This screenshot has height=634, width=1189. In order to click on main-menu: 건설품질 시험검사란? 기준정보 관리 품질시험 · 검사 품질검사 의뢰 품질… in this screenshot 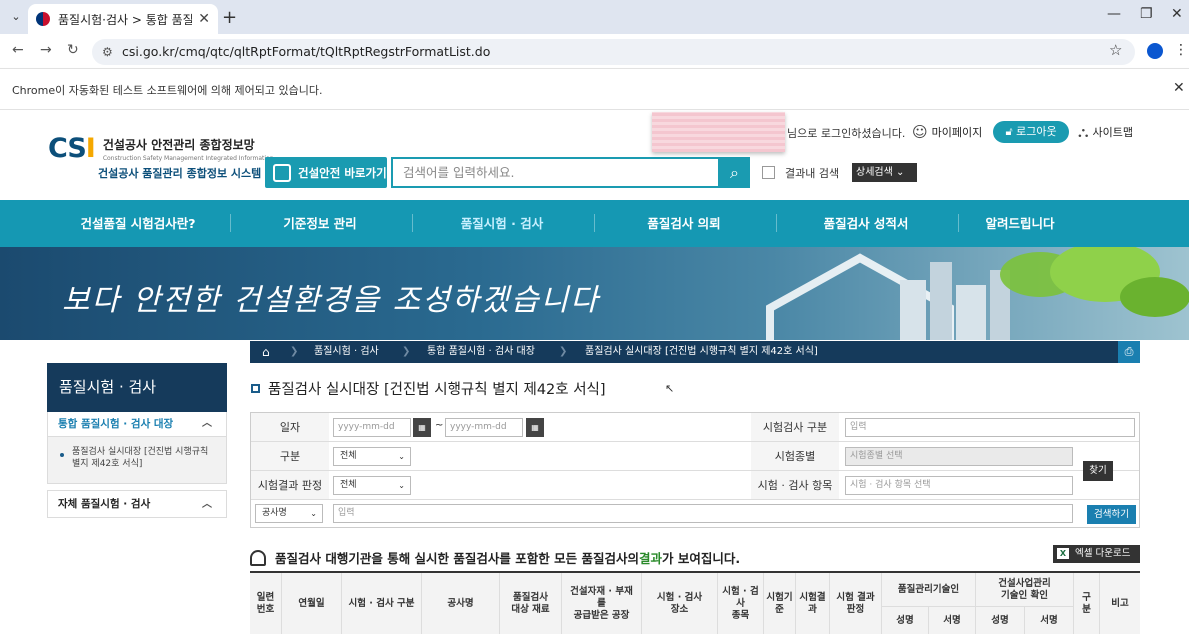, I will do `click(594, 223)`.